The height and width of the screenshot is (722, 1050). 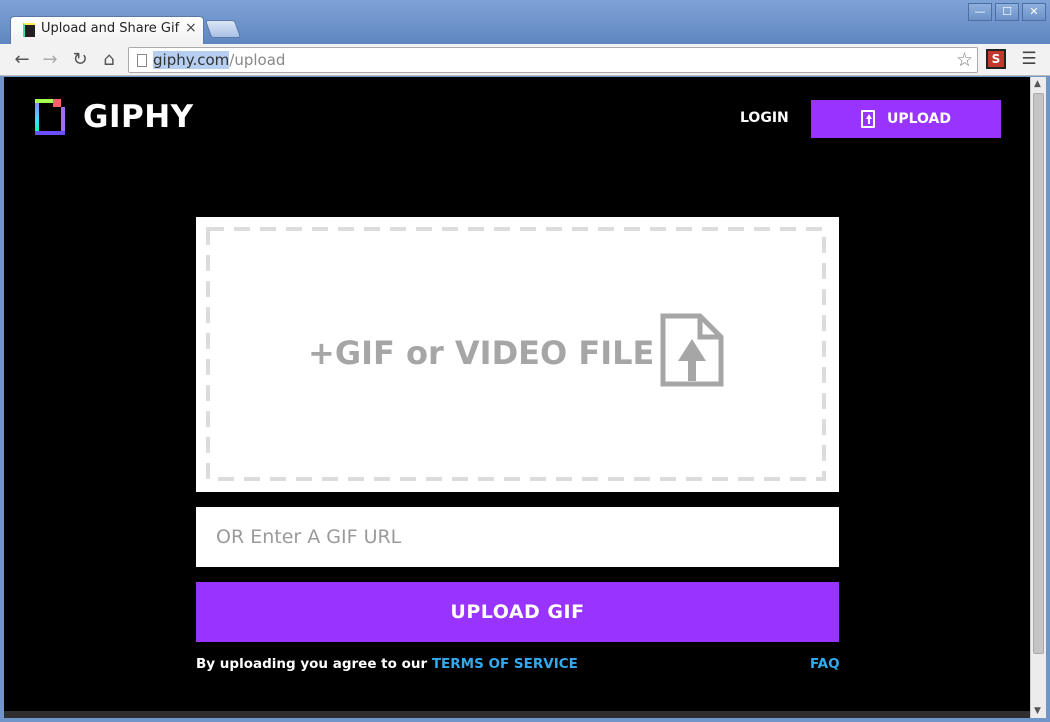 I want to click on title-bar: Upload and Share Gif × — ☐ ✕, so click(x=525, y=22).